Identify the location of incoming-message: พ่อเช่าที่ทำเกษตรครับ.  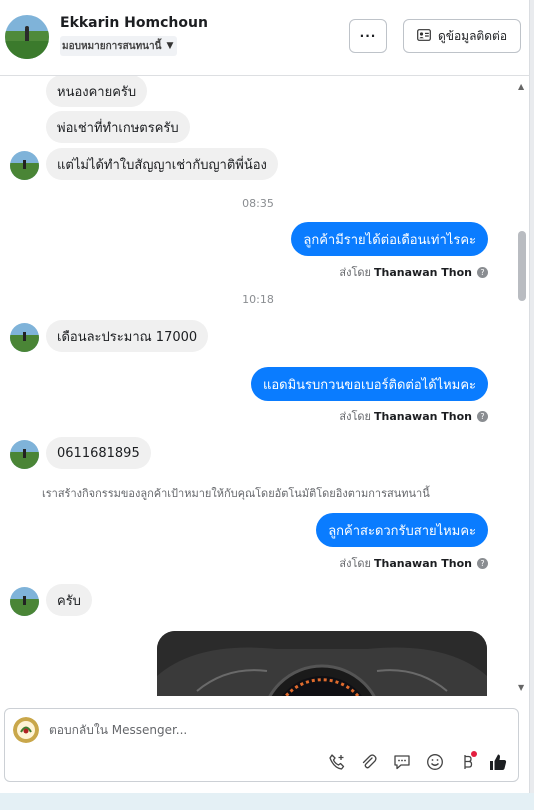
(118, 127).